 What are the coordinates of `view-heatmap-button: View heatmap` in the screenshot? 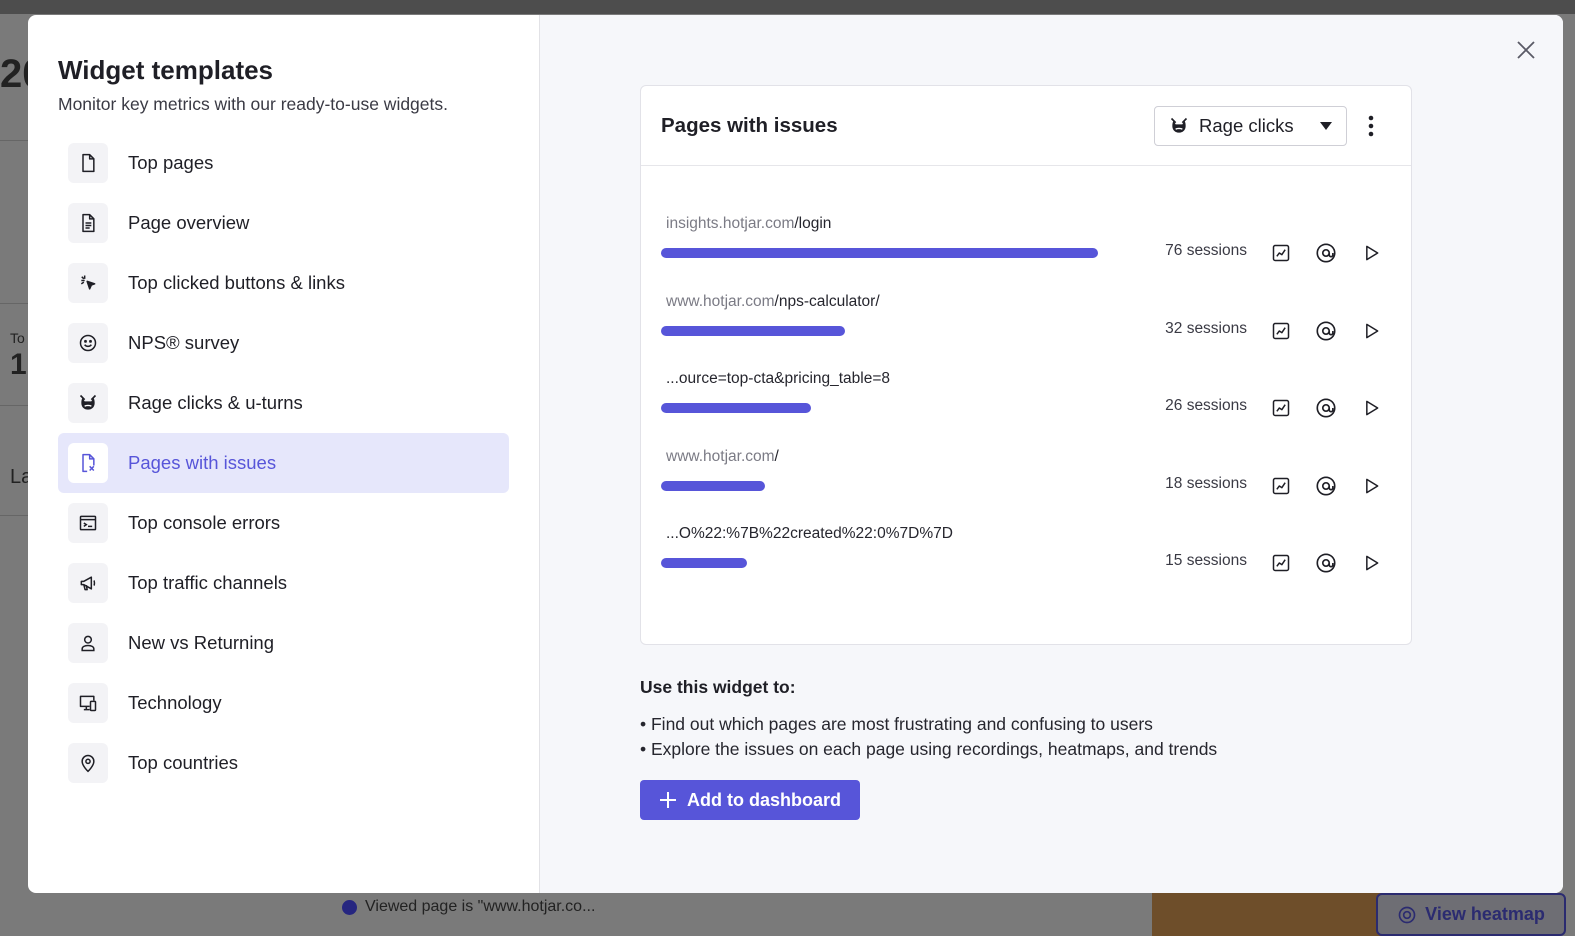 It's located at (1471, 914).